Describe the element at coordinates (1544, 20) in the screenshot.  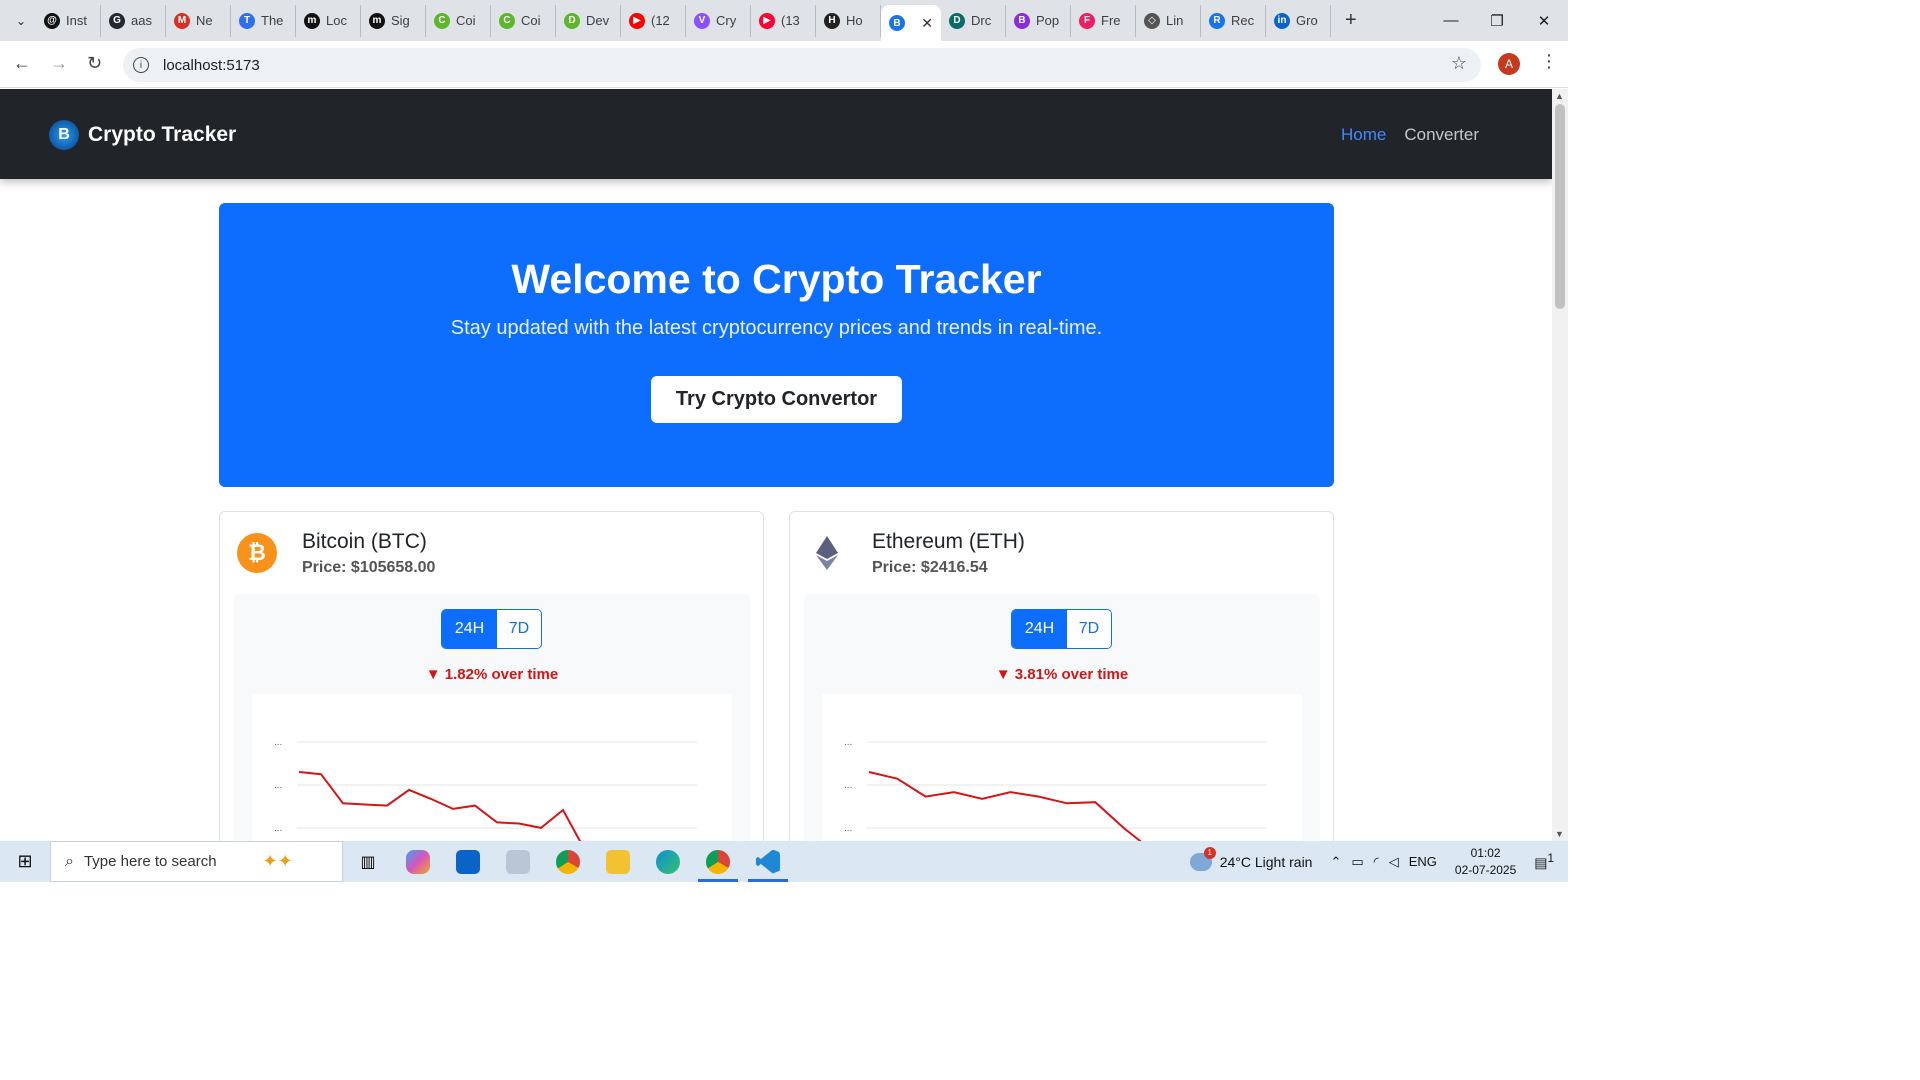
I see `close-window-icon: ✕` at that location.